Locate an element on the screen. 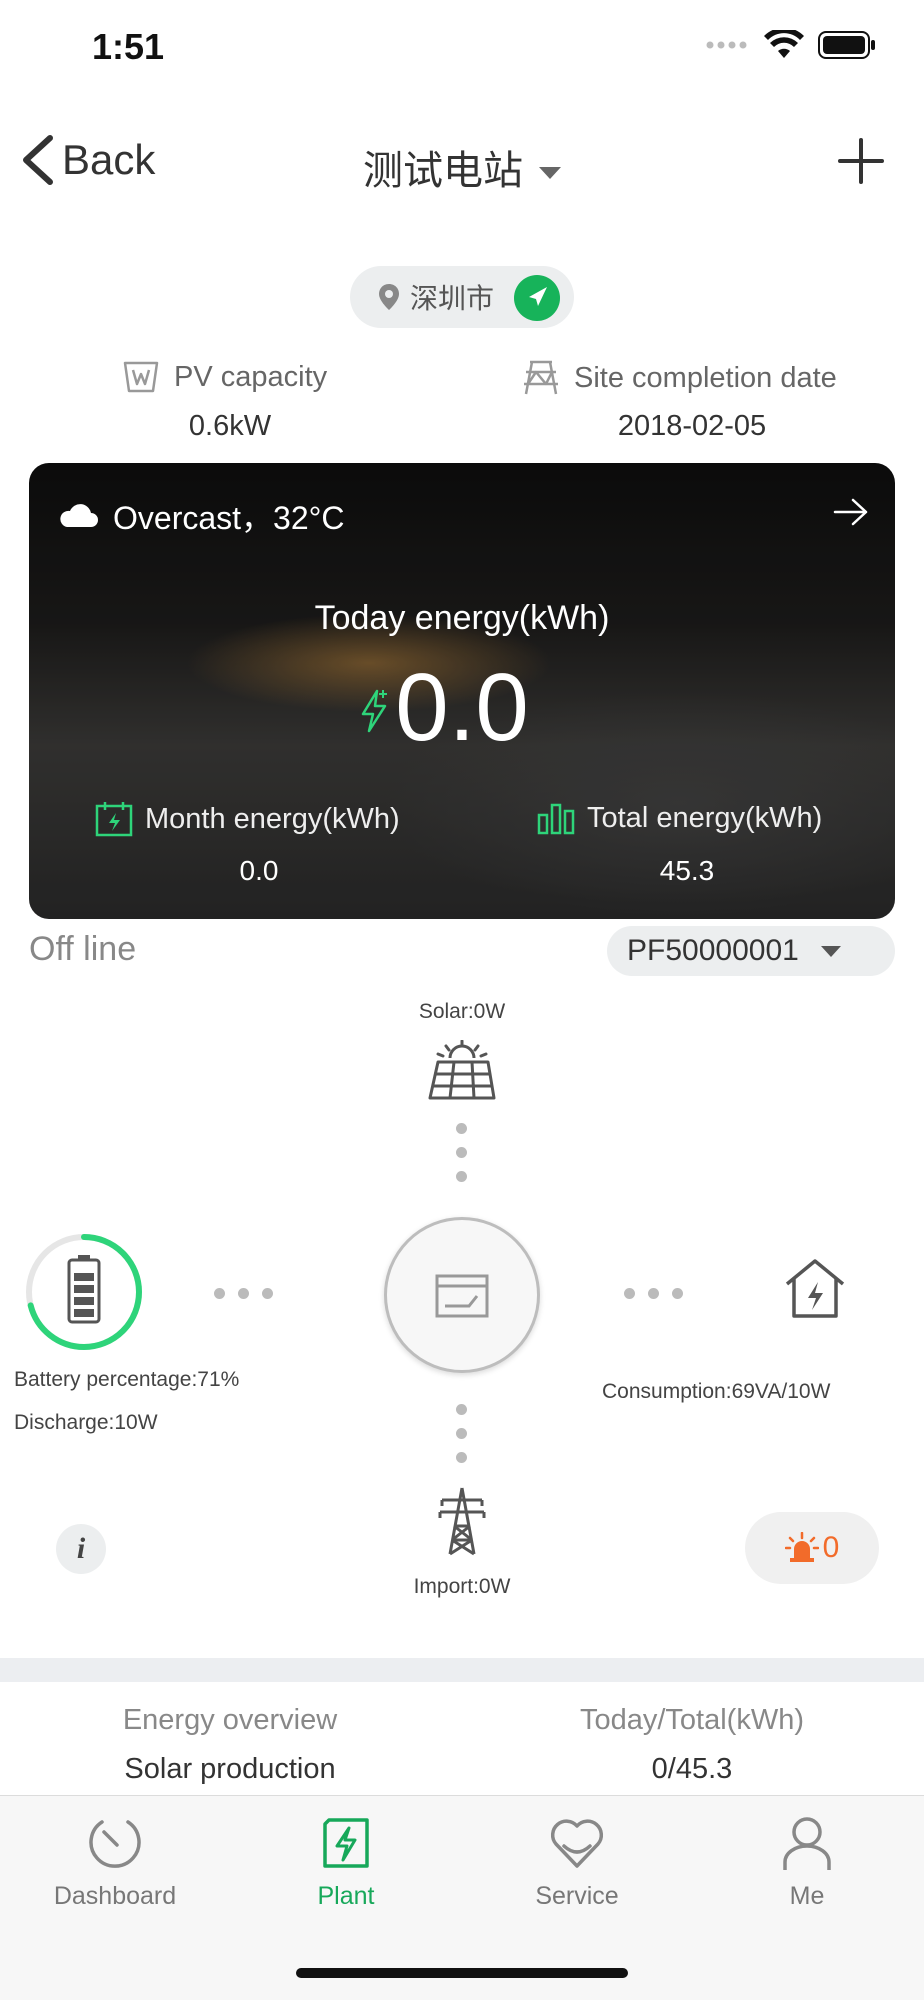 The height and width of the screenshot is (2000, 924). capacity-icon is located at coordinates (141, 377).